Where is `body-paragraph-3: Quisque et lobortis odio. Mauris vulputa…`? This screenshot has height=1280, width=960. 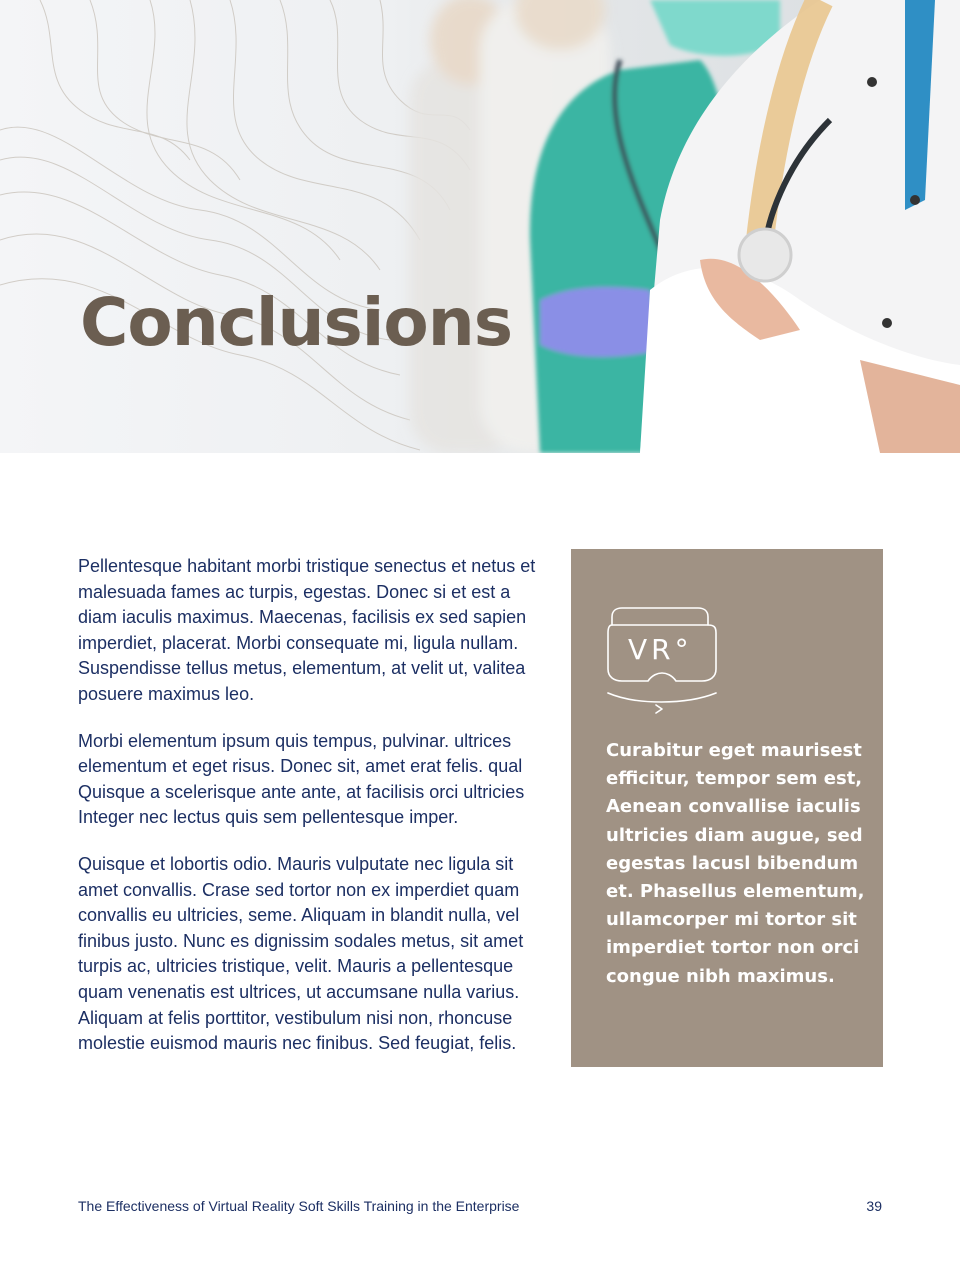
body-paragraph-3: Quisque et lobortis odio. Mauris vulputa… is located at coordinates (301, 953).